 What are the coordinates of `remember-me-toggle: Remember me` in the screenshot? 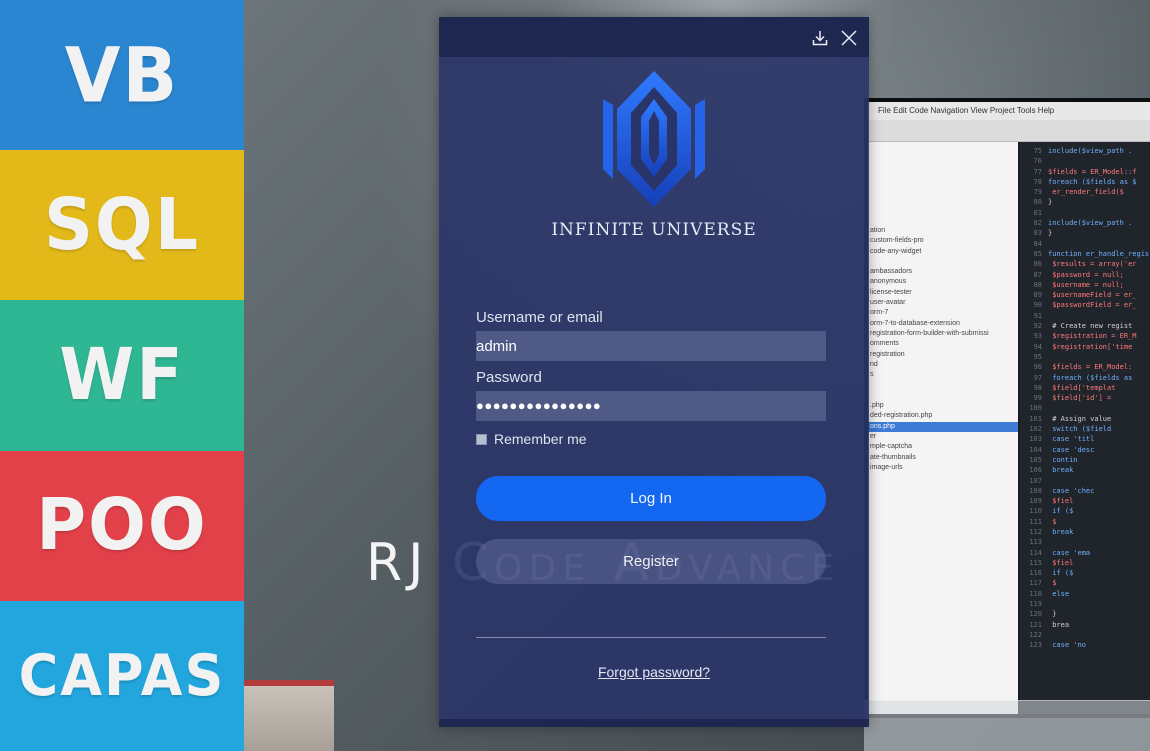 It's located at (531, 439).